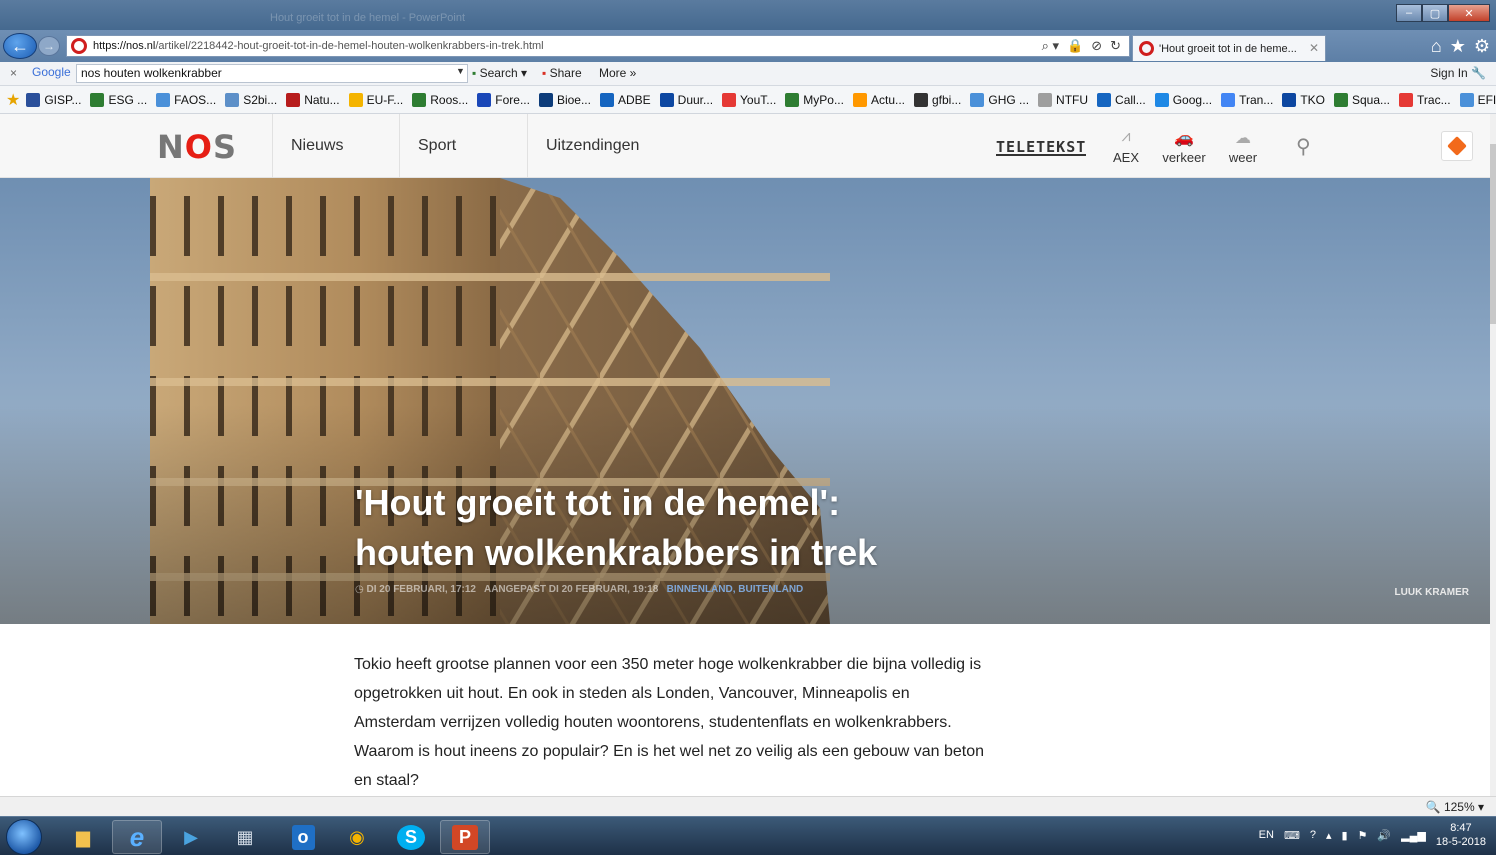 The width and height of the screenshot is (1496, 855). Describe the element at coordinates (465, 837) in the screenshot. I see `powerpoint-taskbar-icon: P` at that location.